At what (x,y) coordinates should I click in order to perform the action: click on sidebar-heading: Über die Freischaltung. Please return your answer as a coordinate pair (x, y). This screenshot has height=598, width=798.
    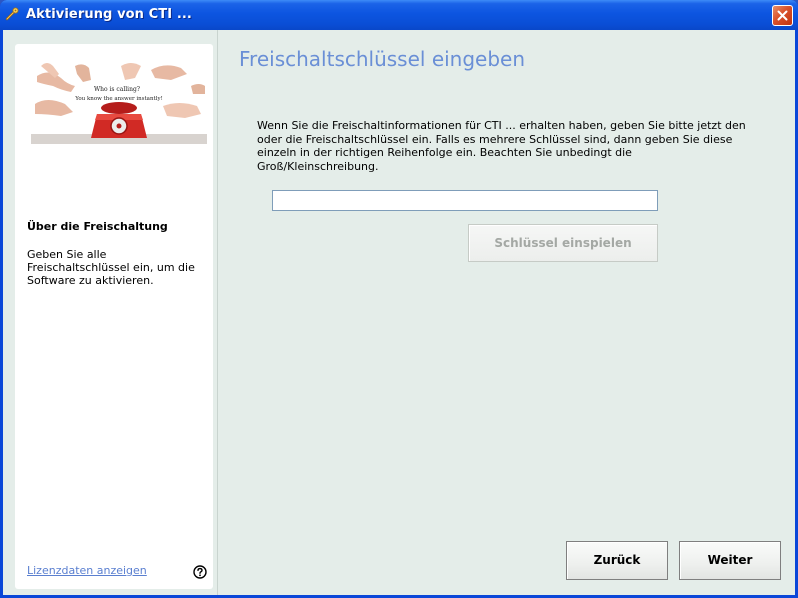
    Looking at the image, I should click on (97, 226).